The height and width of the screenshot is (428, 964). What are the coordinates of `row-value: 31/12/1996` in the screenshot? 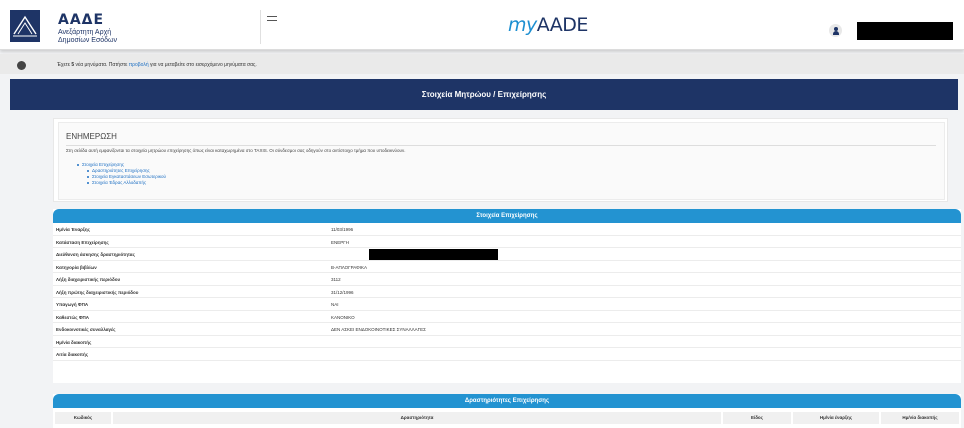 It's located at (342, 292).